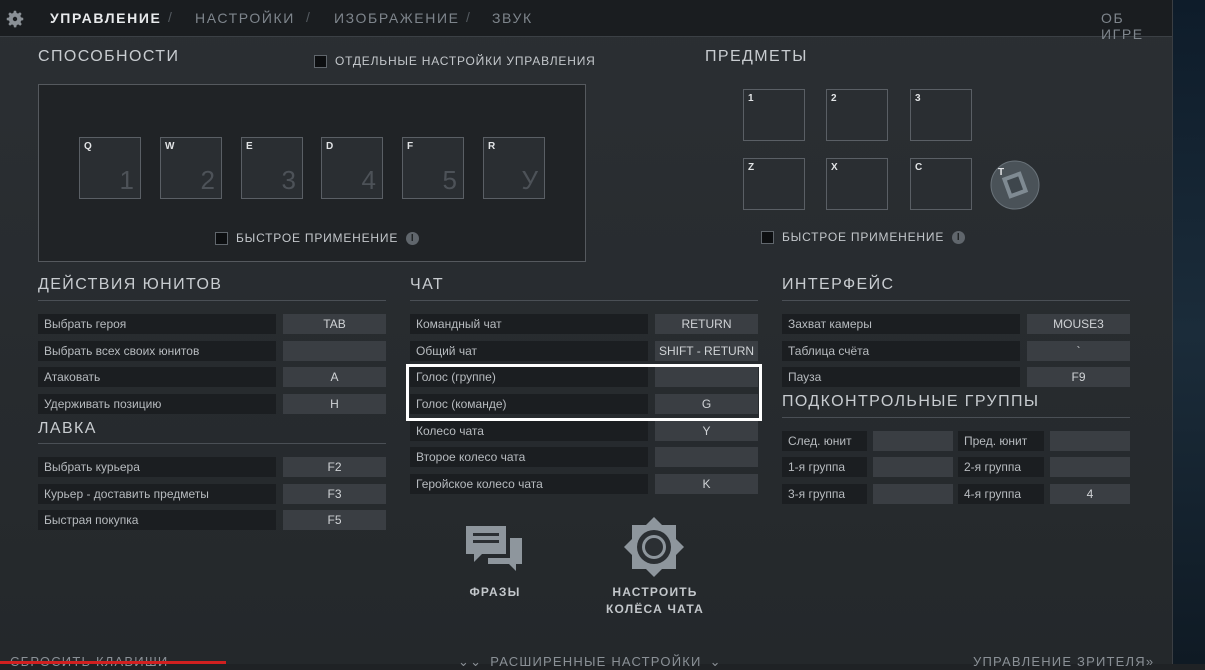 Image resolution: width=1205 pixels, height=670 pixels. What do you see at coordinates (706, 351) in the screenshot?
I see `chat-key: SHIFT - RETURN` at bounding box center [706, 351].